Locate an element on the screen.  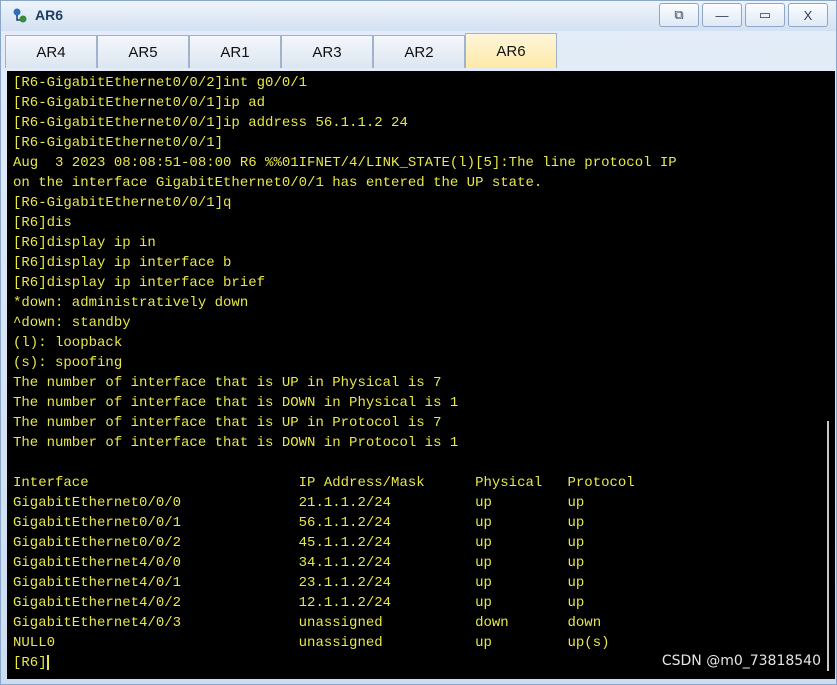
text-cursor is located at coordinates (47, 662).